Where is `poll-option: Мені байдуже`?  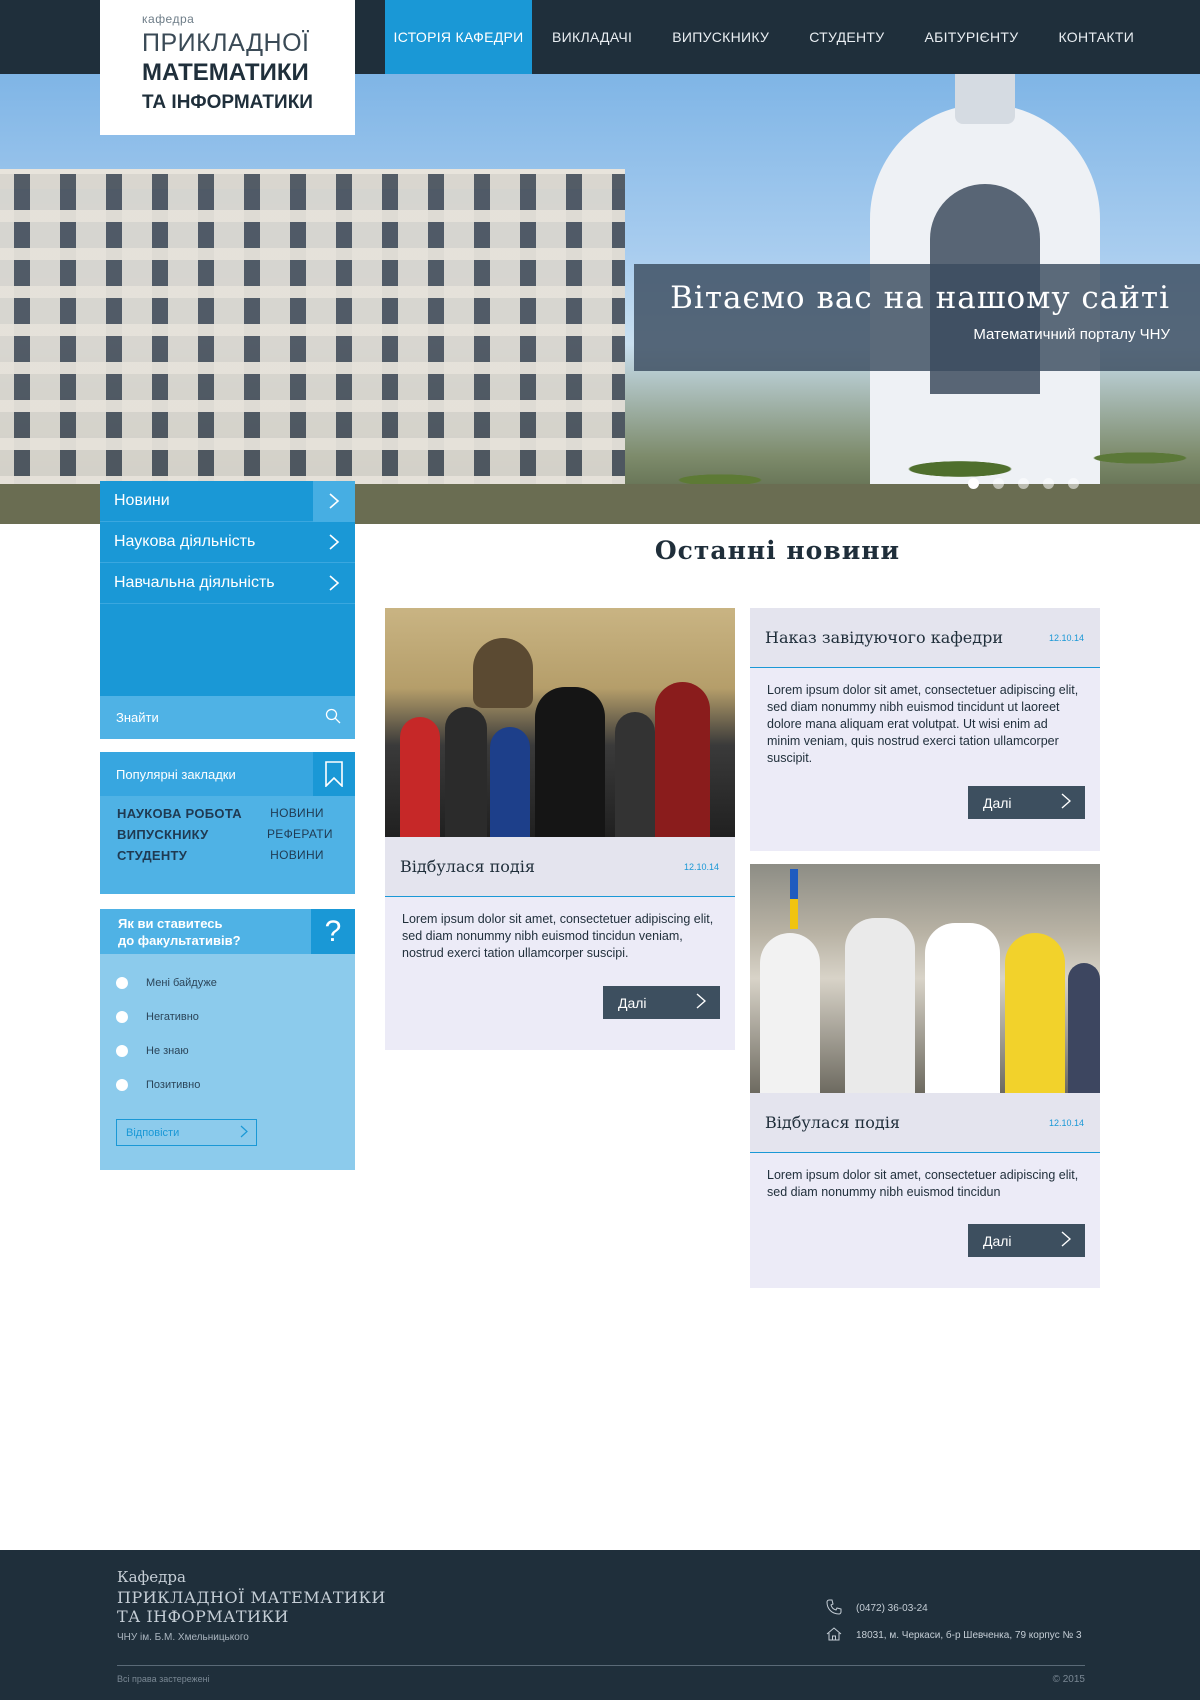 poll-option: Мені байдуже is located at coordinates (227, 983).